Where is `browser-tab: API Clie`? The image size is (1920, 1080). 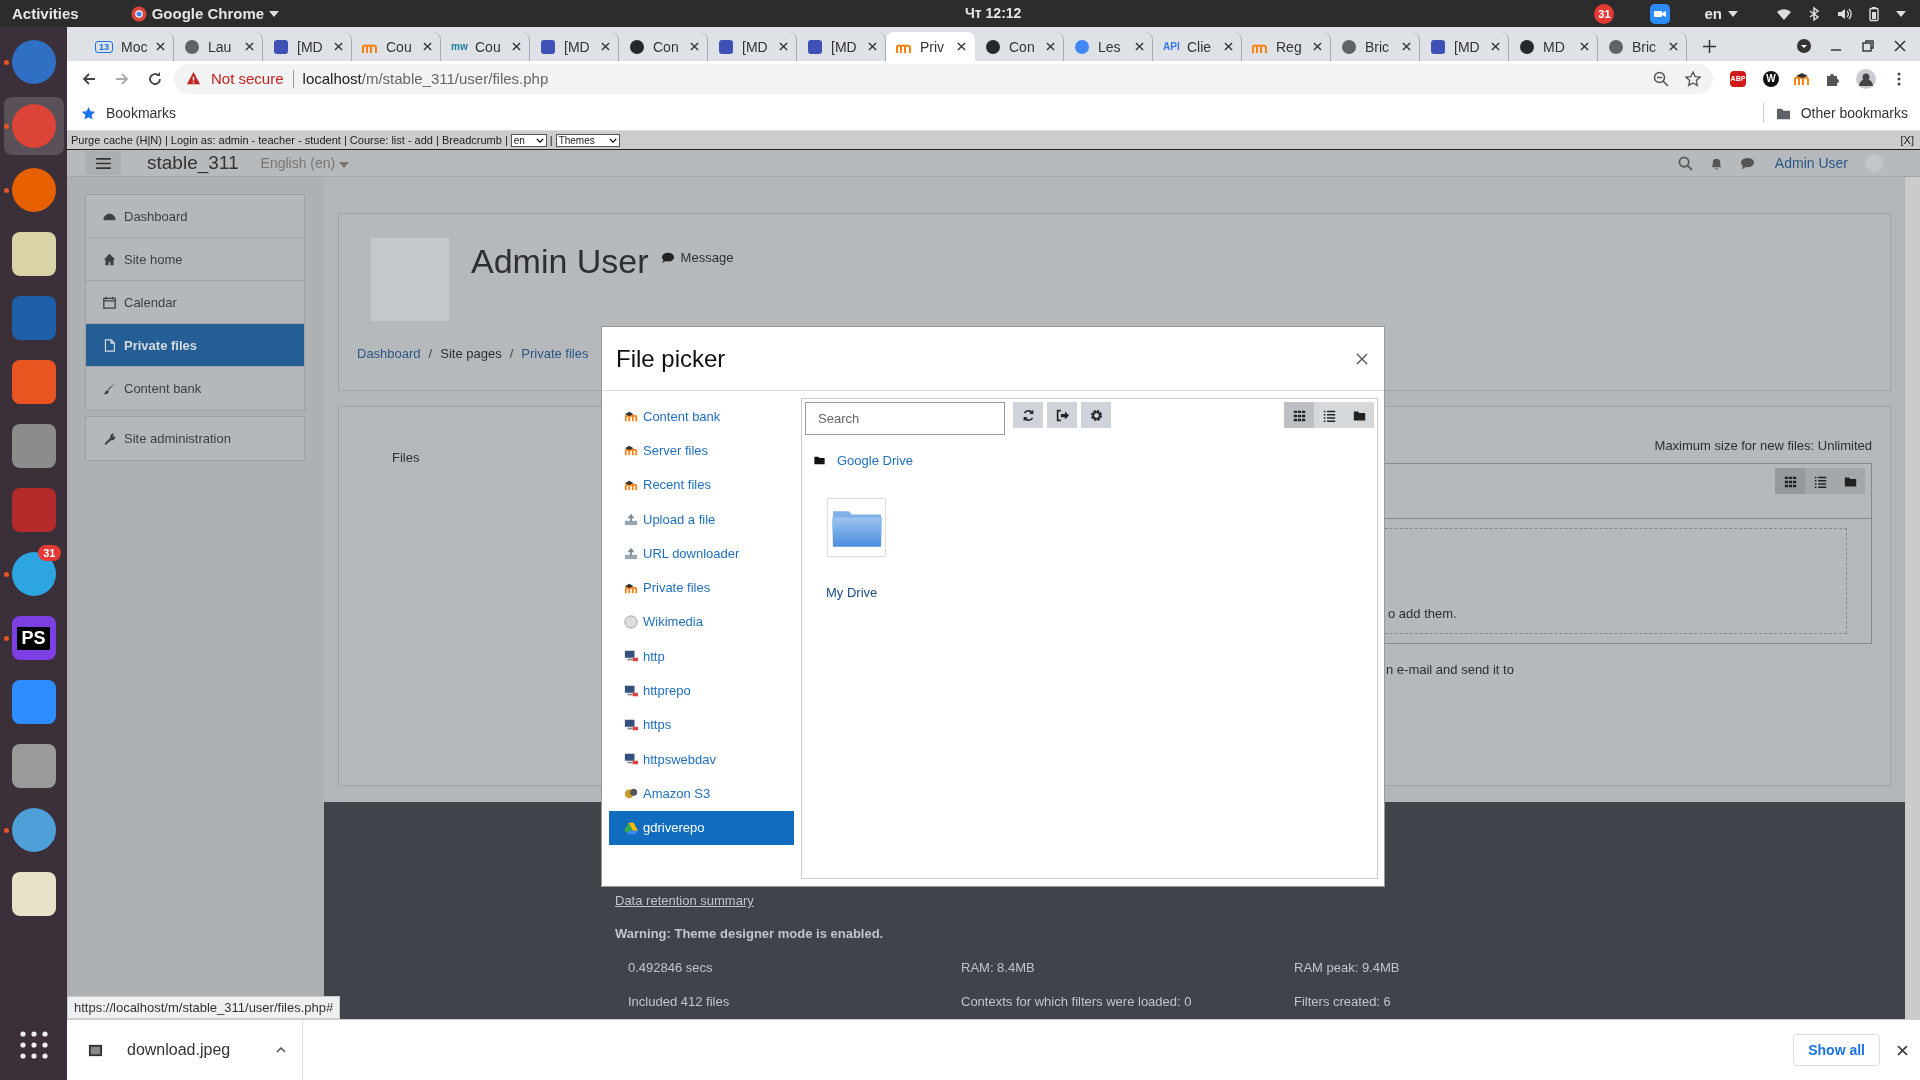 browser-tab: API Clie is located at coordinates (1197, 46).